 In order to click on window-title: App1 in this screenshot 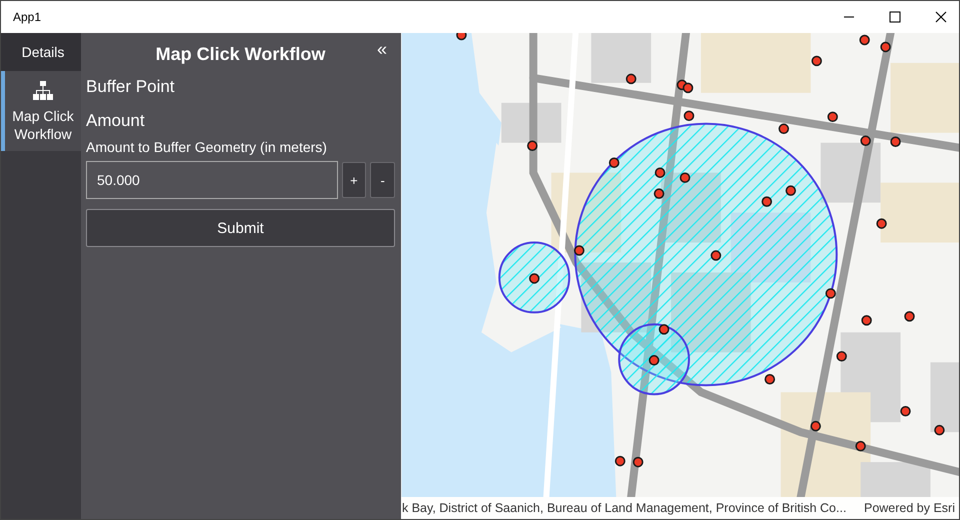, I will do `click(27, 17)`.